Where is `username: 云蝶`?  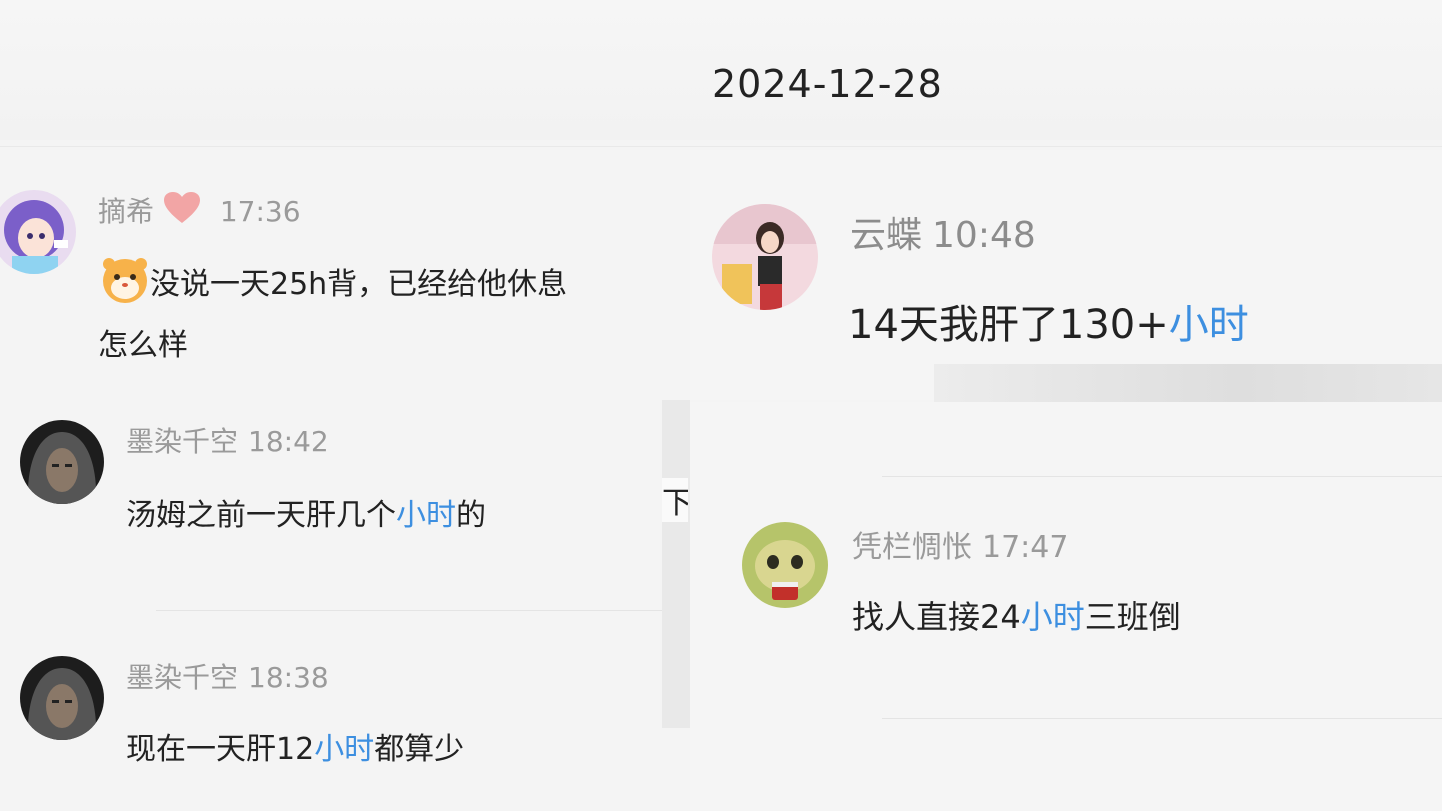 username: 云蝶 is located at coordinates (886, 235).